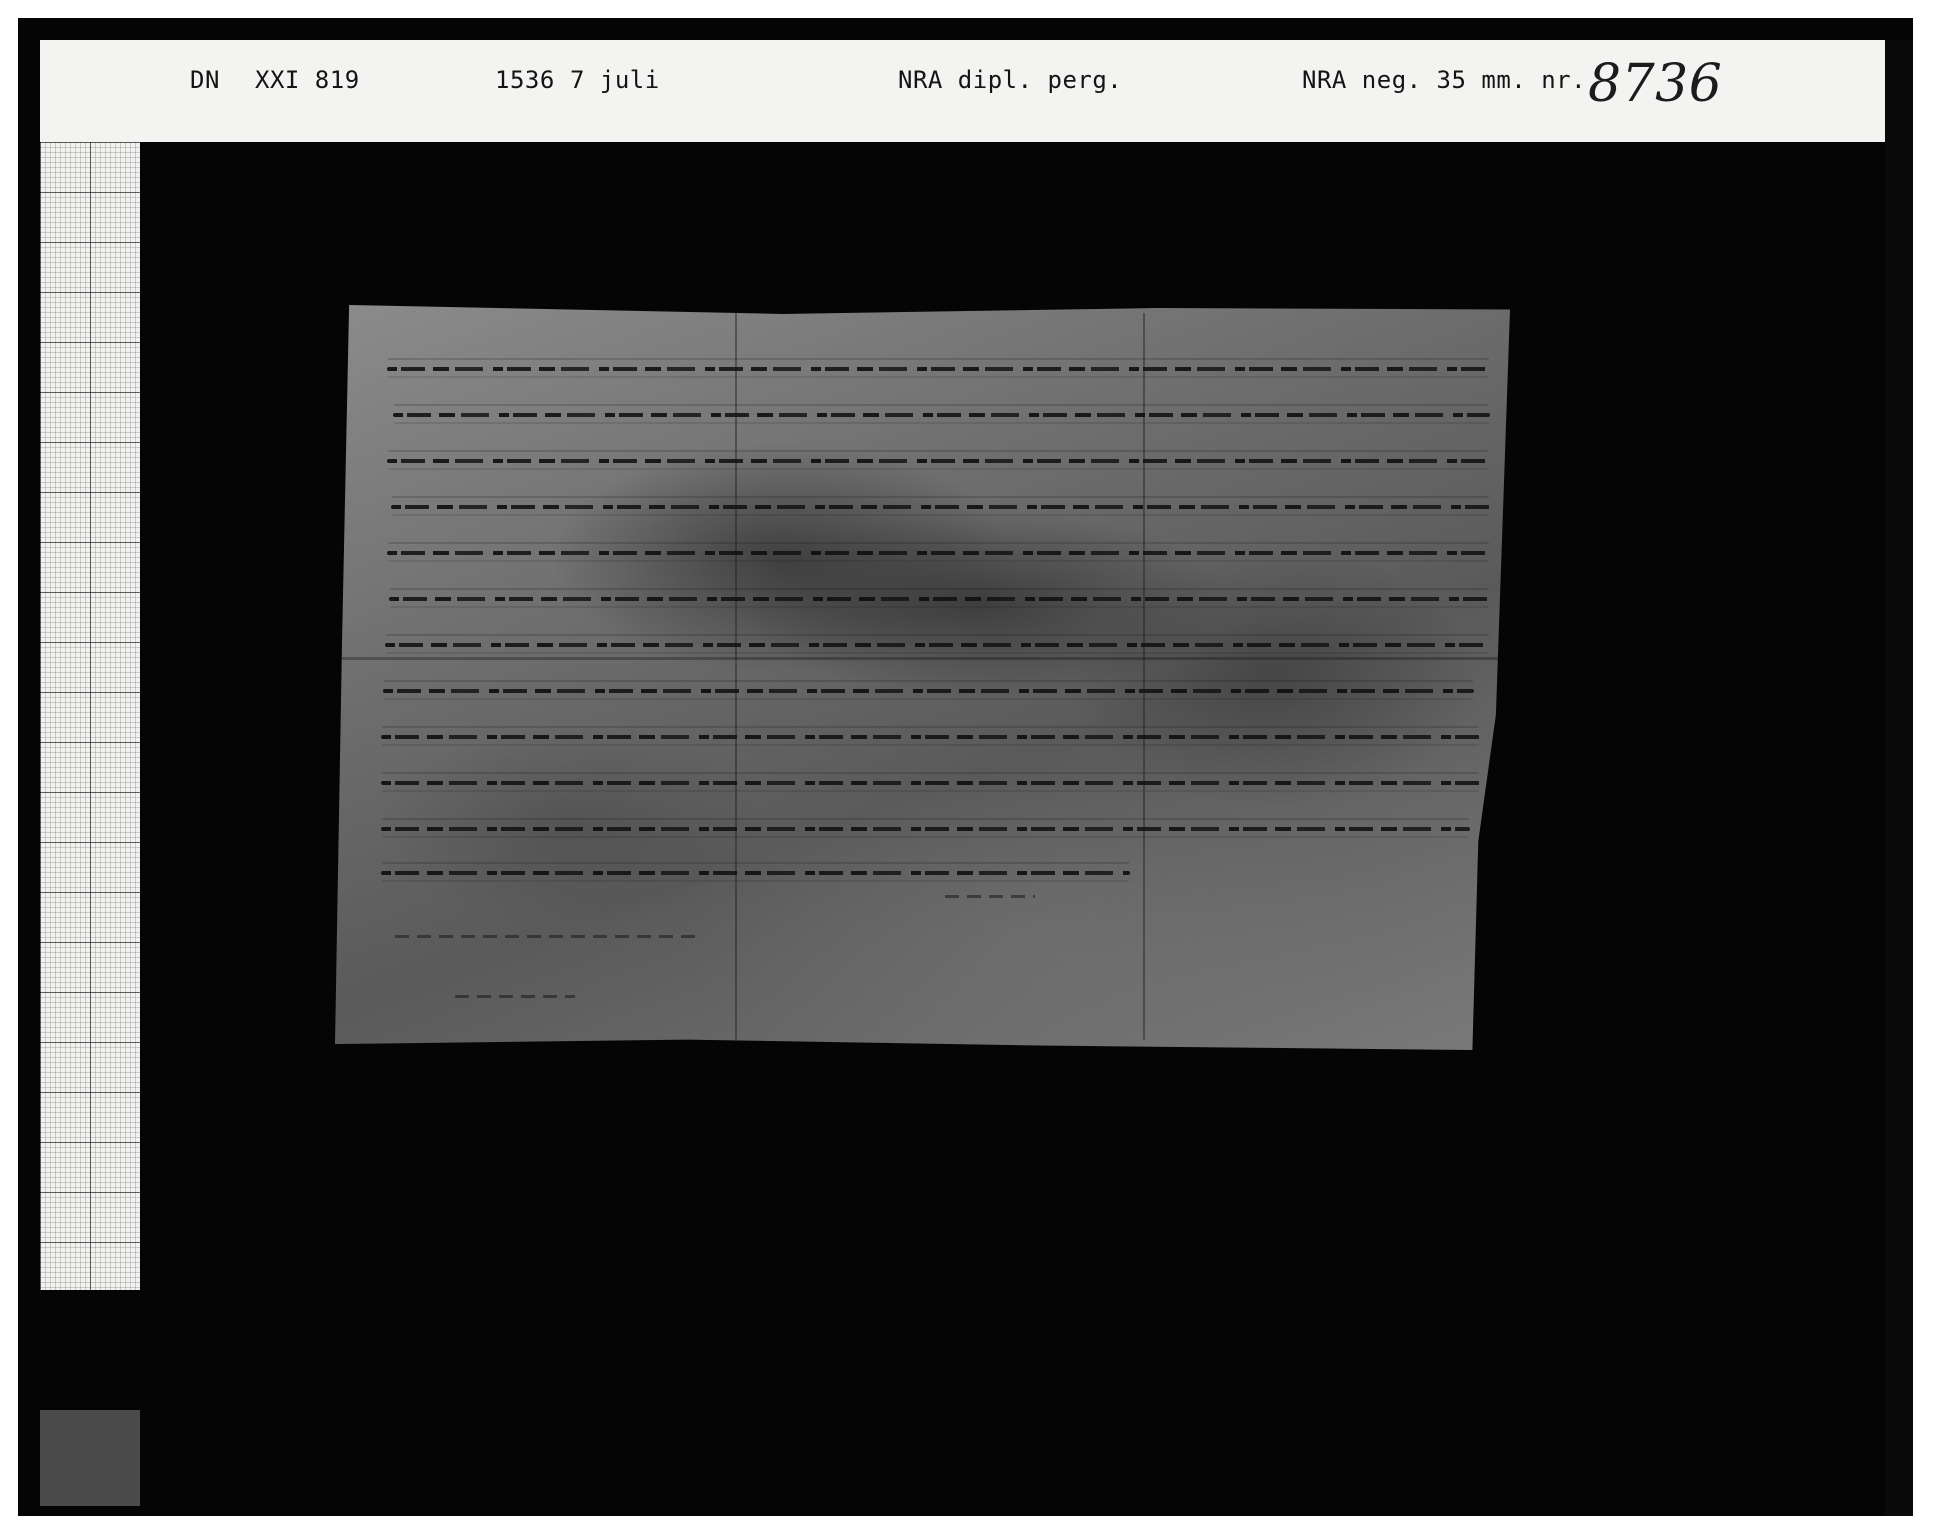 The width and height of the screenshot is (1947, 1536). What do you see at coordinates (90, 1458) in the screenshot?
I see `grey-reference-patch` at bounding box center [90, 1458].